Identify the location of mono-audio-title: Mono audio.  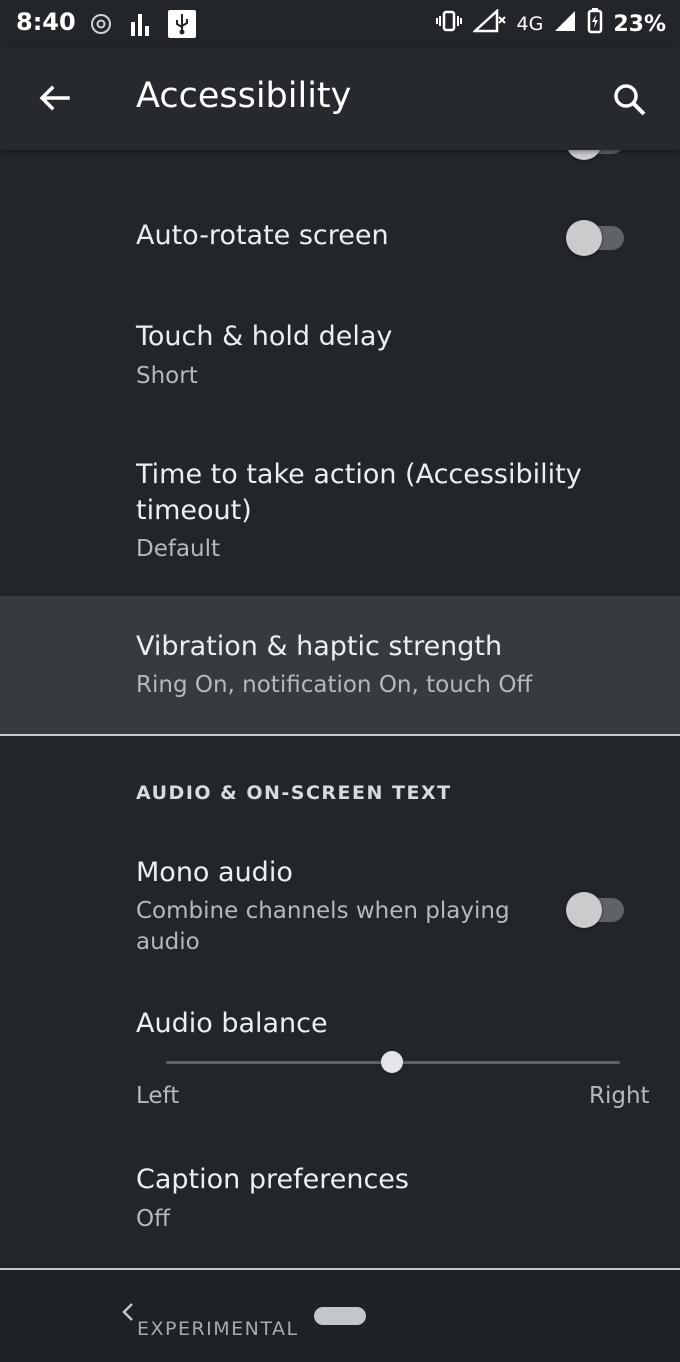
(214, 872).